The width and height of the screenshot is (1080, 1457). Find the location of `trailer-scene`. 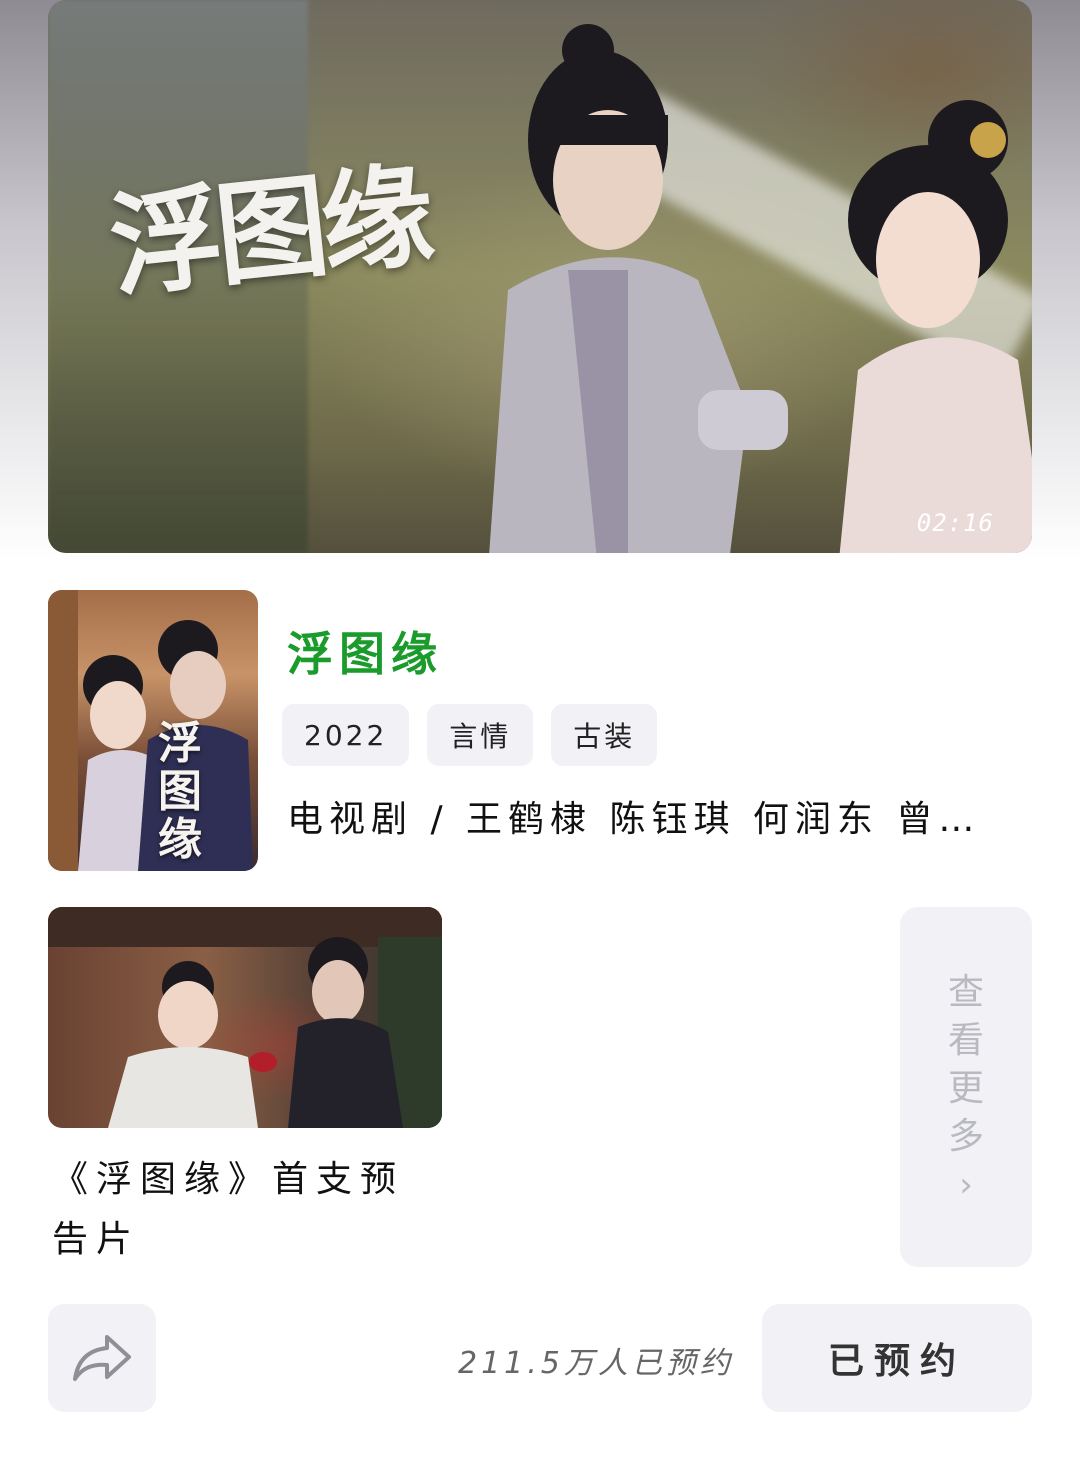

trailer-scene is located at coordinates (245, 1017).